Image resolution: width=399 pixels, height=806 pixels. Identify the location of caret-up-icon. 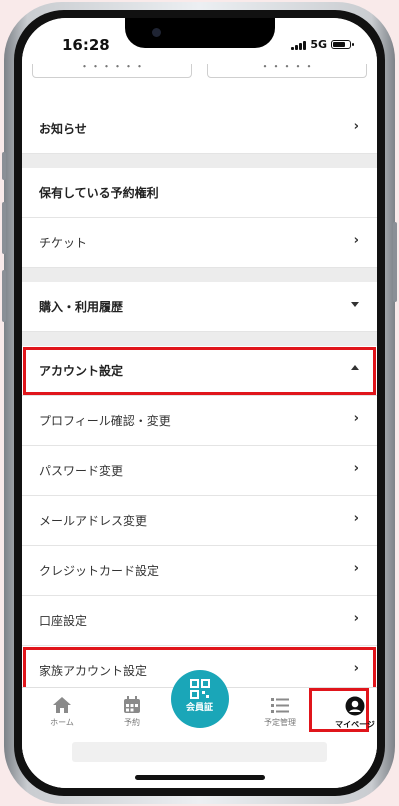
(355, 367).